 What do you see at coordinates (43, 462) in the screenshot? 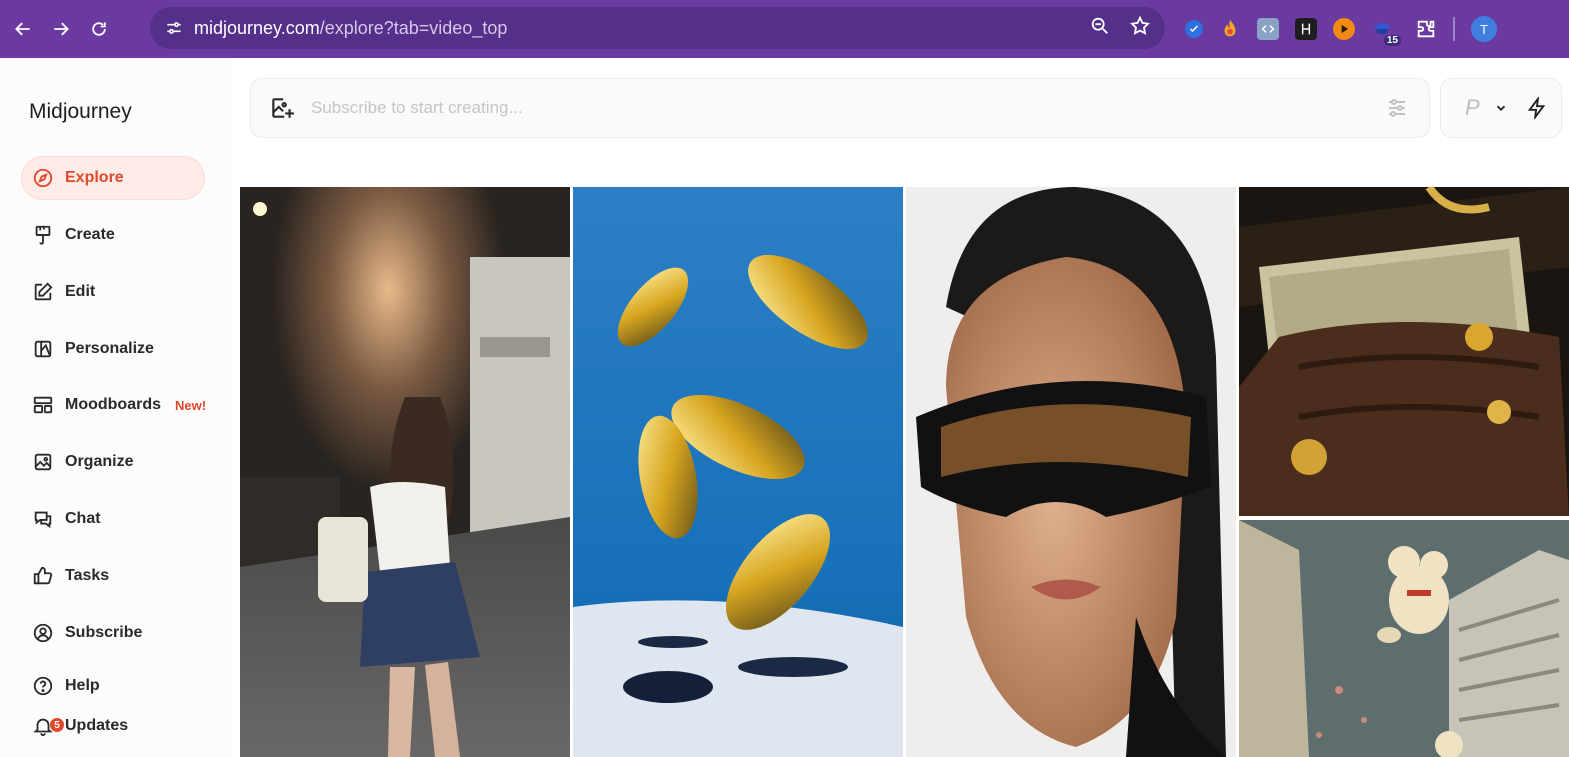
I see `image-icon` at bounding box center [43, 462].